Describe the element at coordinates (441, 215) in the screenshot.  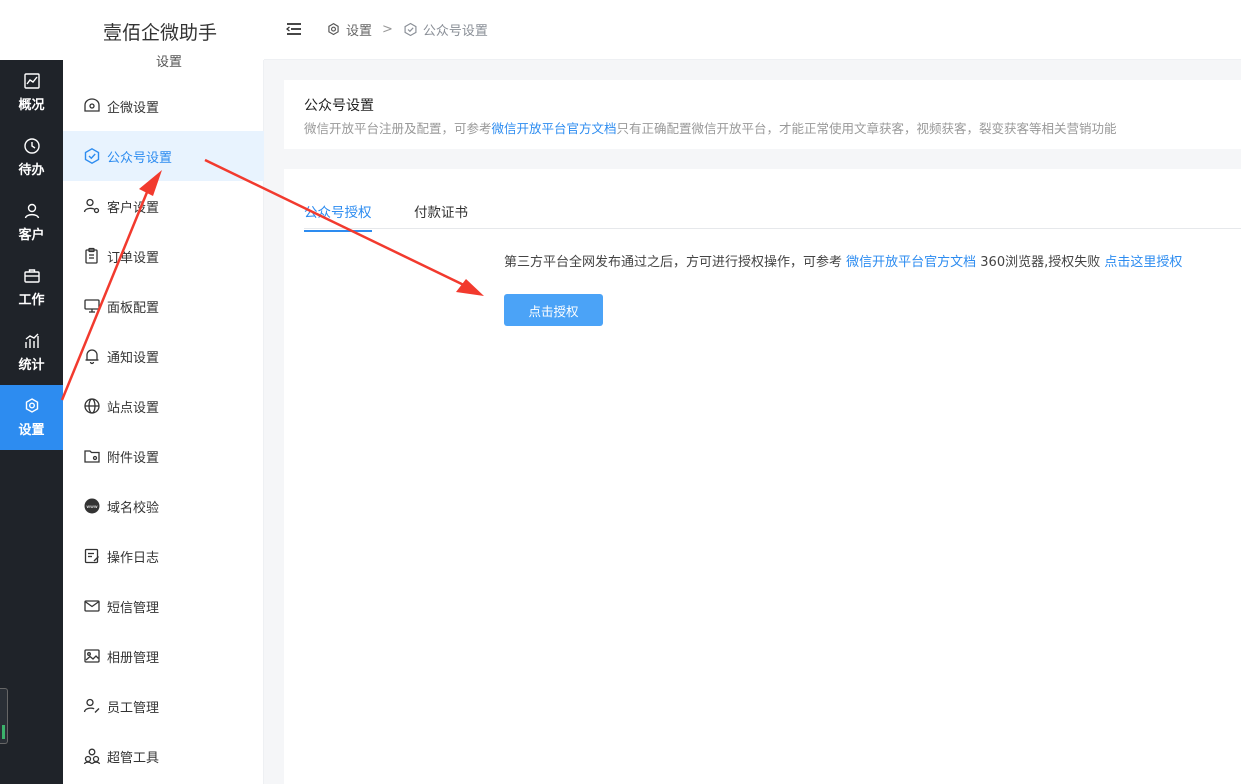
I see `tab-payment-cert: 付款证书` at that location.